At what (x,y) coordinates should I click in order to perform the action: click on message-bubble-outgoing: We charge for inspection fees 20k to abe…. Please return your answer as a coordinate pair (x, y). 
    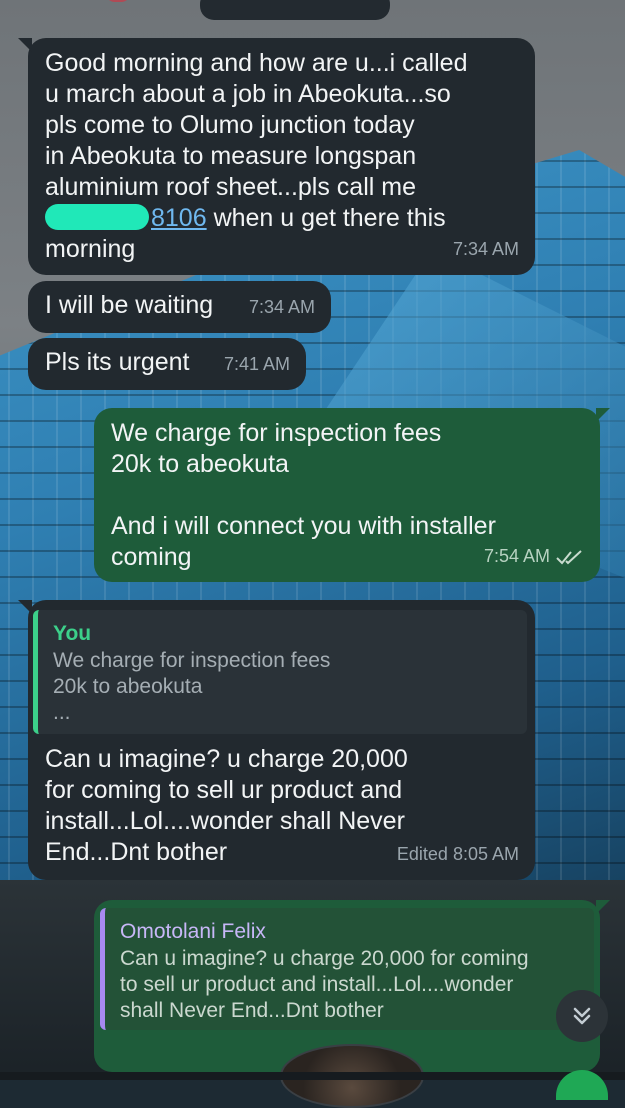
    Looking at the image, I should click on (352, 495).